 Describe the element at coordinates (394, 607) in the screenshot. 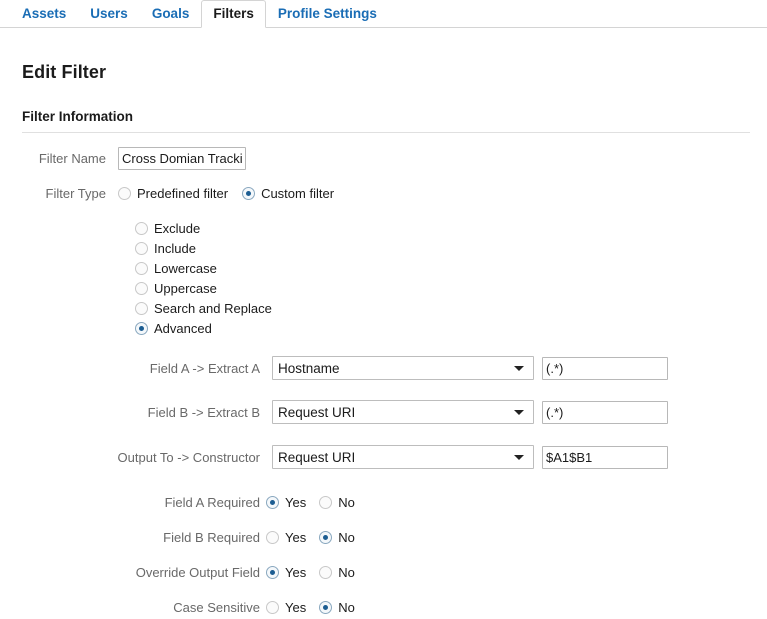

I see `row-case-sensitive: Case Sensitive Yes No` at that location.